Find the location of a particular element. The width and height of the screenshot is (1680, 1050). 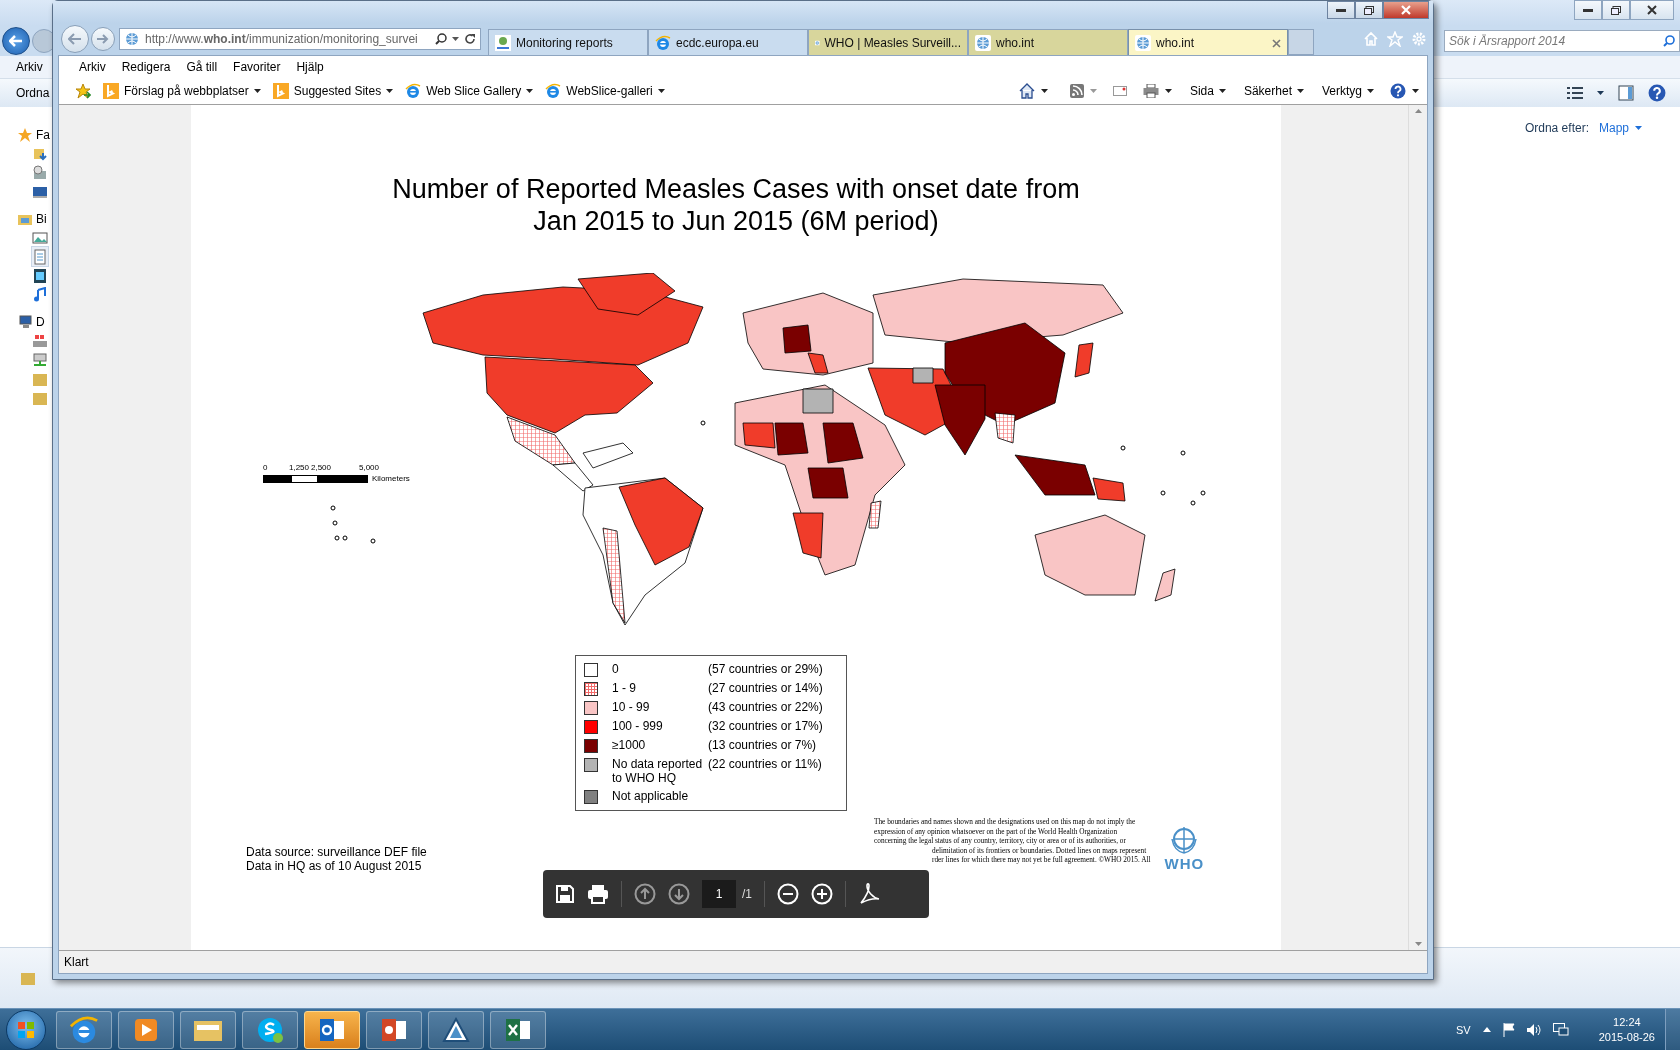

status-text: Klart is located at coordinates (76, 962).